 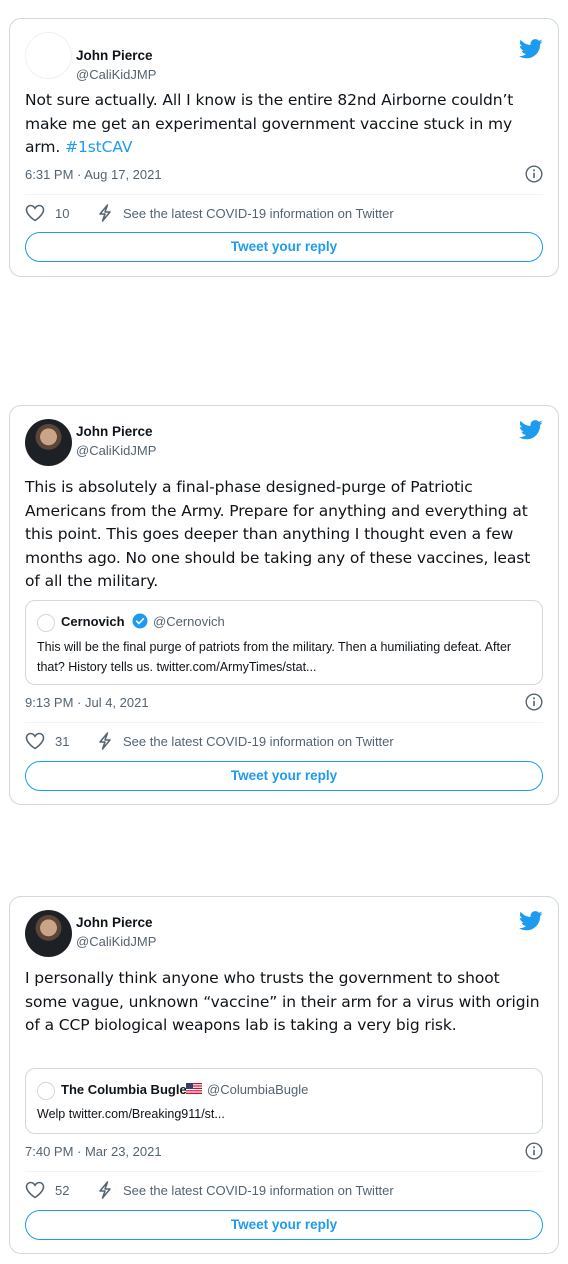 What do you see at coordinates (62, 741) in the screenshot?
I see `like-count: 31` at bounding box center [62, 741].